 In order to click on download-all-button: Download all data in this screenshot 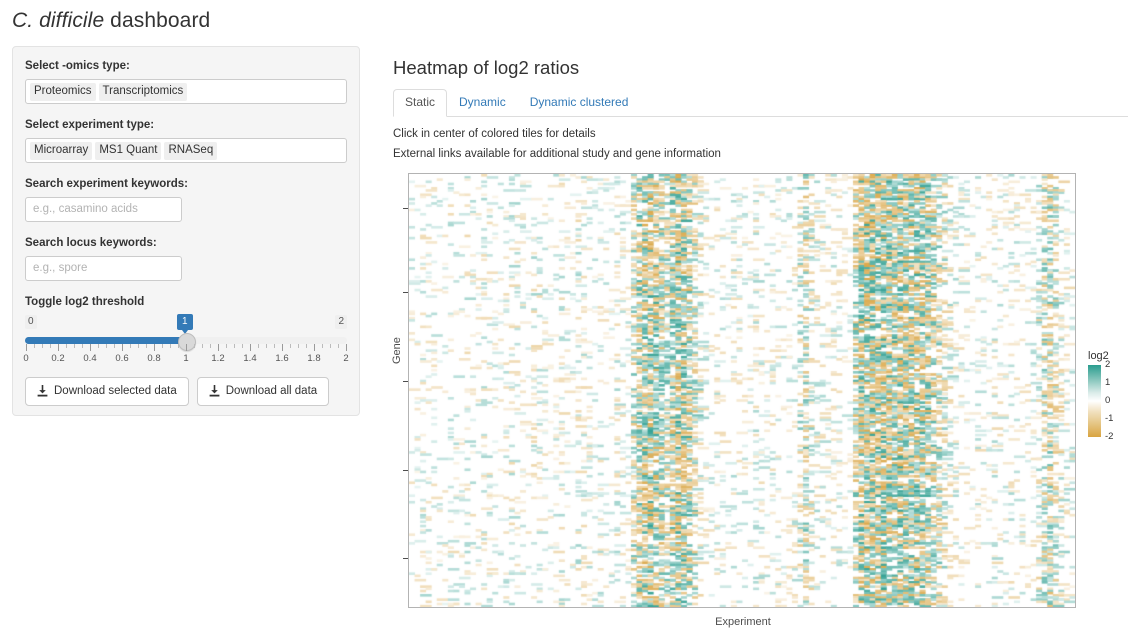, I will do `click(263, 391)`.